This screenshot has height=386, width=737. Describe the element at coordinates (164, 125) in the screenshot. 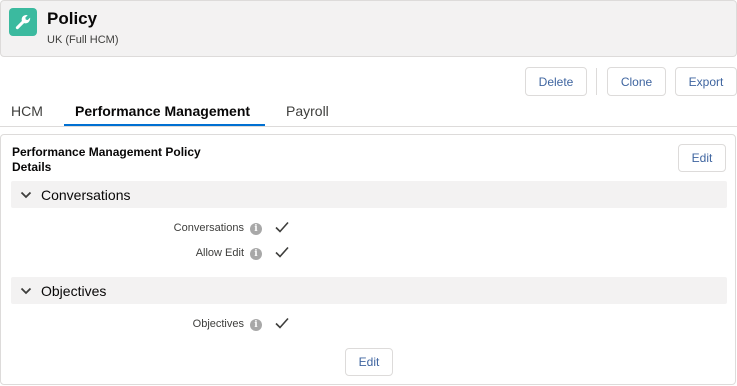

I see `active-tab-indicator` at that location.